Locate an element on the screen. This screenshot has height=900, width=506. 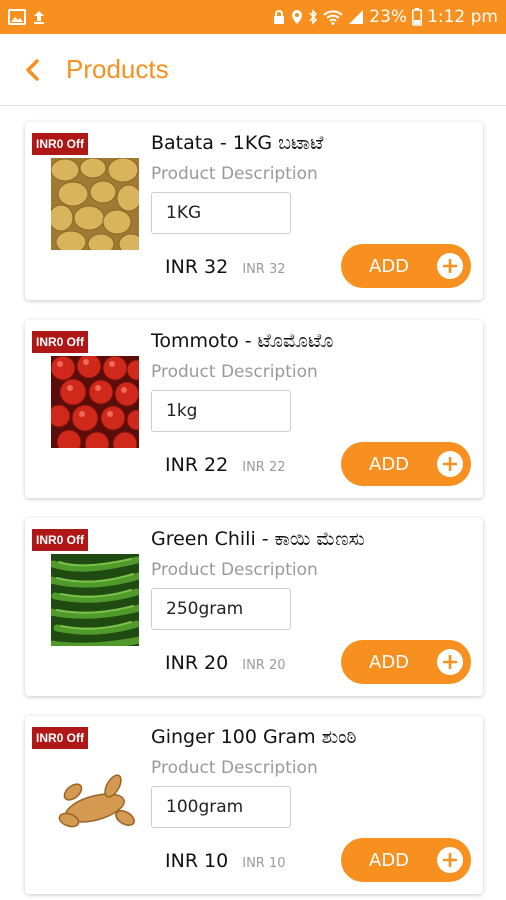
quantity-value: 1KG is located at coordinates (184, 213).